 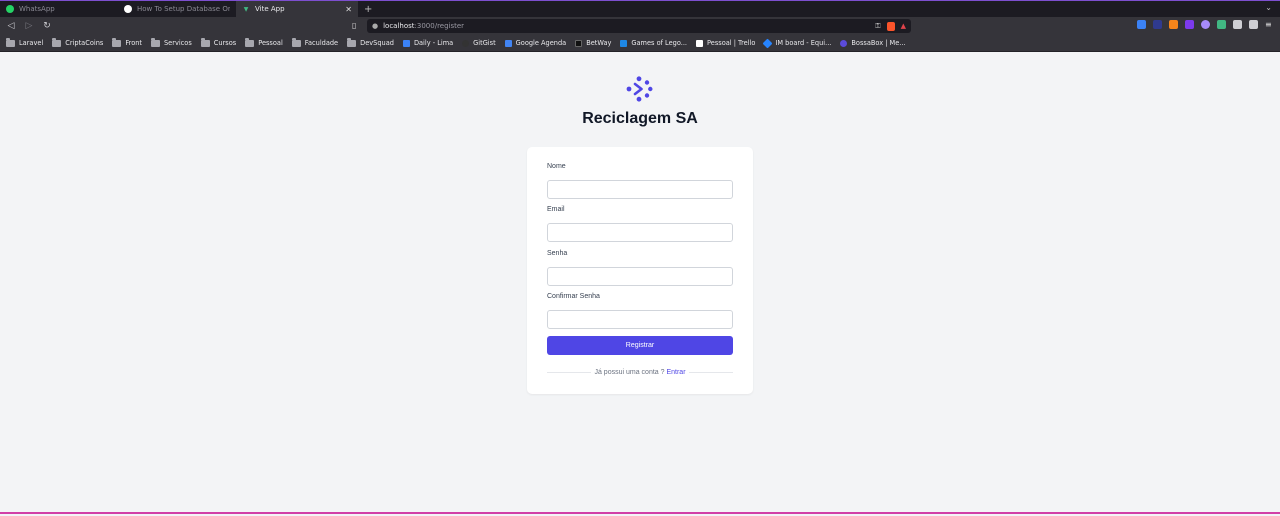 I want to click on bookmark-folder: Pessoal, so click(x=264, y=42).